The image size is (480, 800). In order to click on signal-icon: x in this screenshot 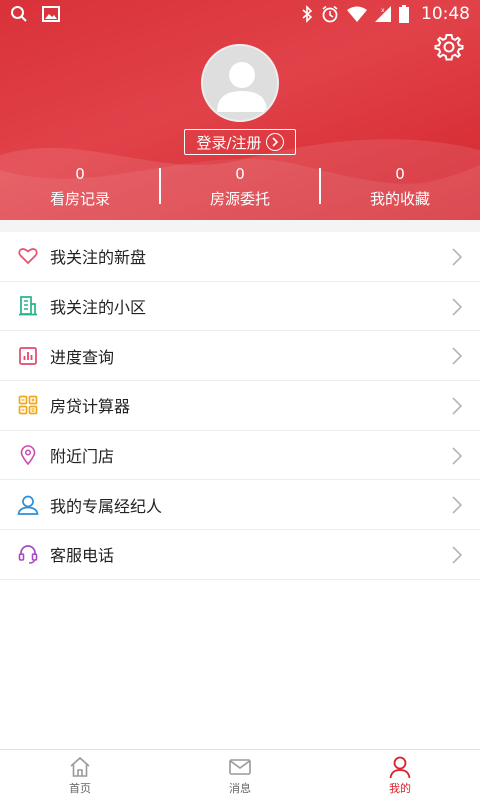, I will do `click(383, 14)`.